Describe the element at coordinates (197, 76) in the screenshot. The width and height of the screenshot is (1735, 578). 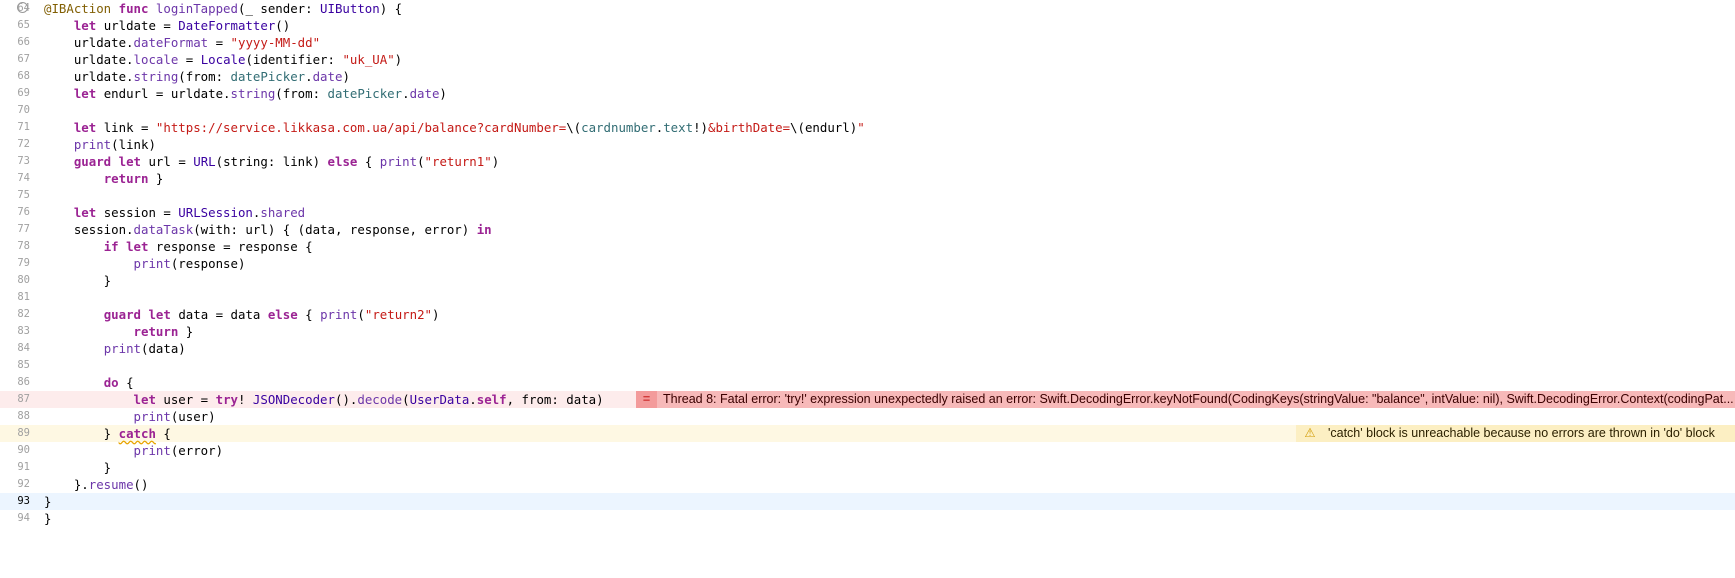
I see `code-text: urldate.string(from: datePicker.date)` at that location.